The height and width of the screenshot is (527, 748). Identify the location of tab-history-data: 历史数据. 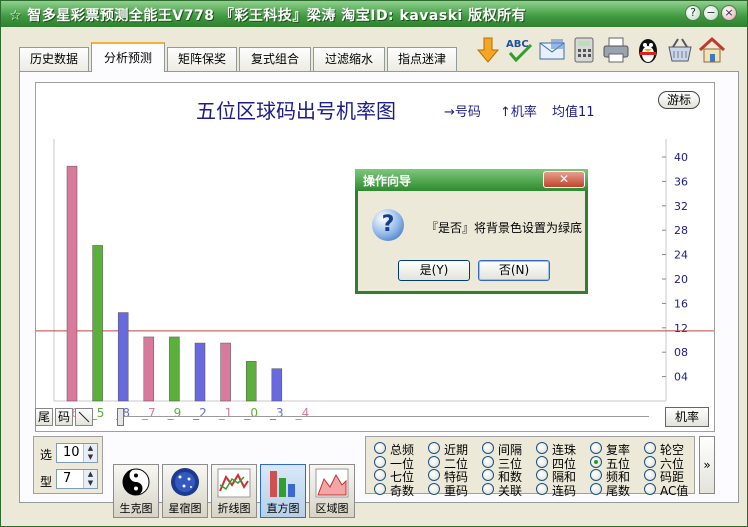
(54, 59).